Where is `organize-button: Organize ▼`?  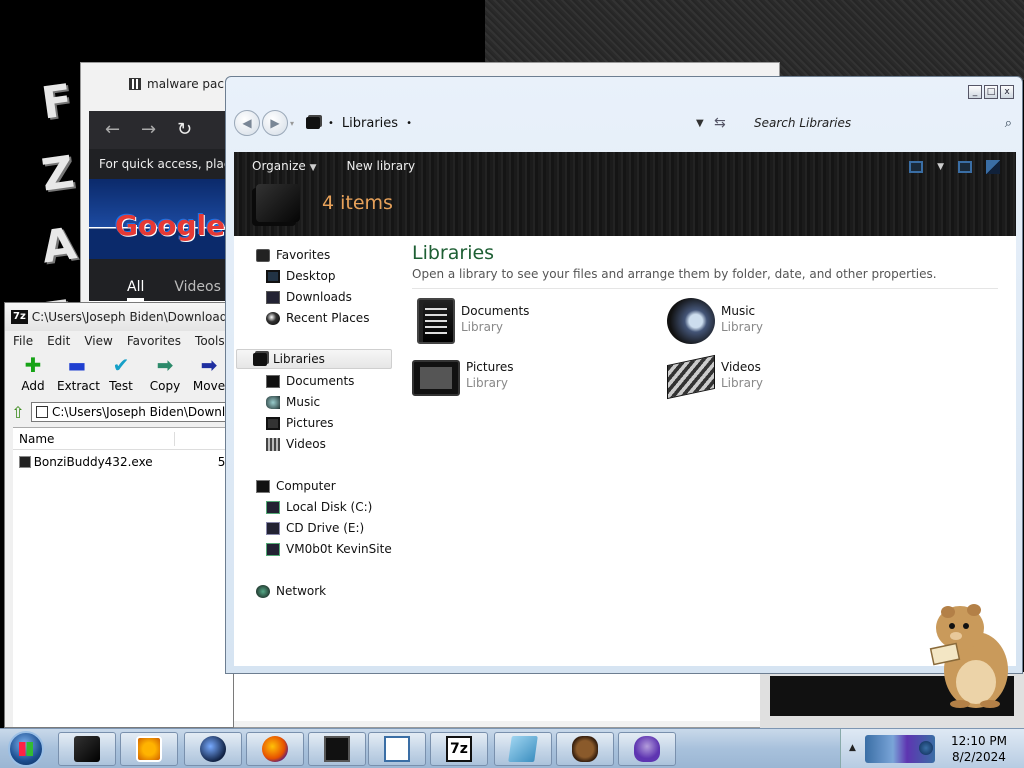
organize-button: Organize ▼ is located at coordinates (284, 166).